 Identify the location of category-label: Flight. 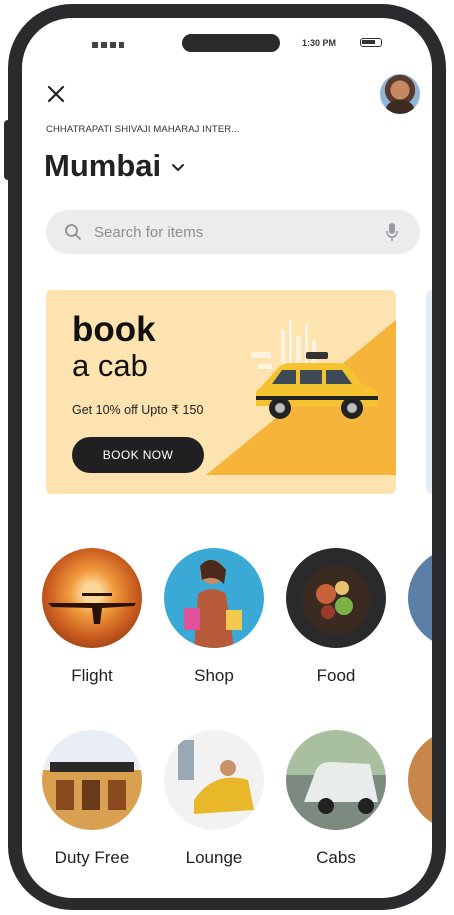
(92, 675).